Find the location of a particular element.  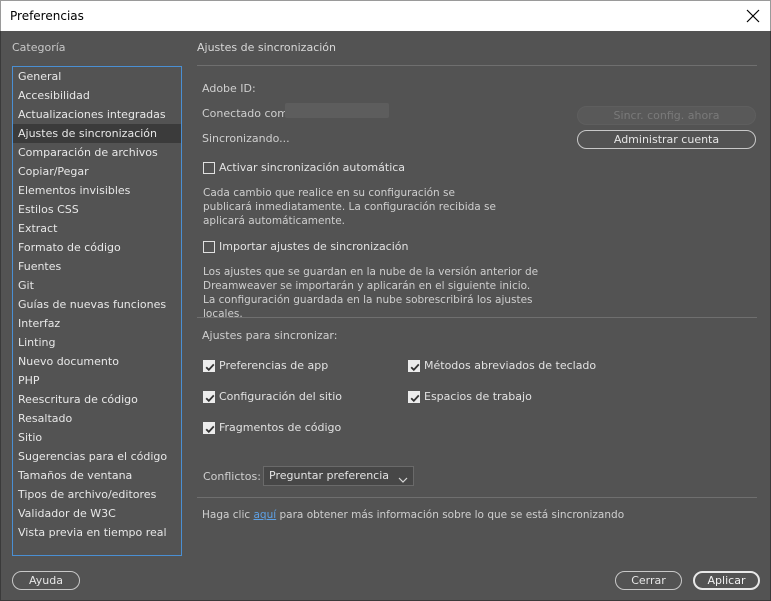

category-item: Fuentes is located at coordinates (97, 266).